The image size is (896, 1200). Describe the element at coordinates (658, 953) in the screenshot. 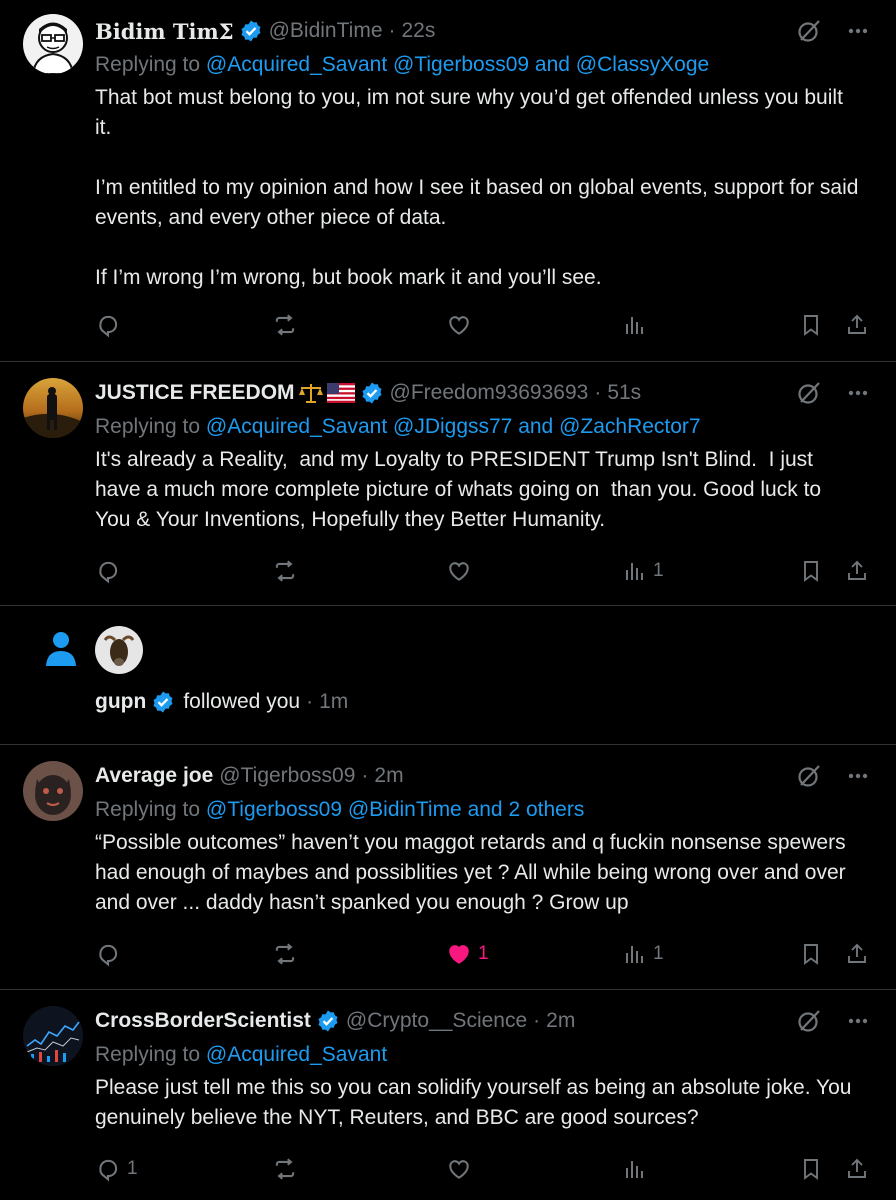

I see `views-count: 1` at that location.